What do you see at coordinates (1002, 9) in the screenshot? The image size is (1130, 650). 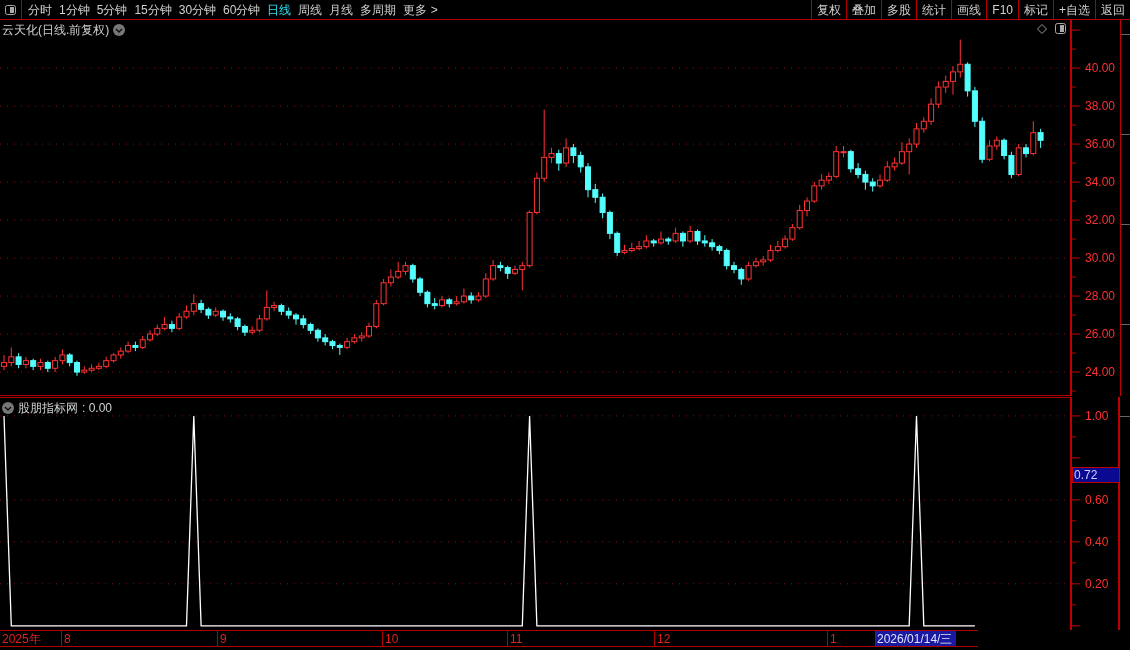 I see `toolbar-button: F10` at bounding box center [1002, 9].